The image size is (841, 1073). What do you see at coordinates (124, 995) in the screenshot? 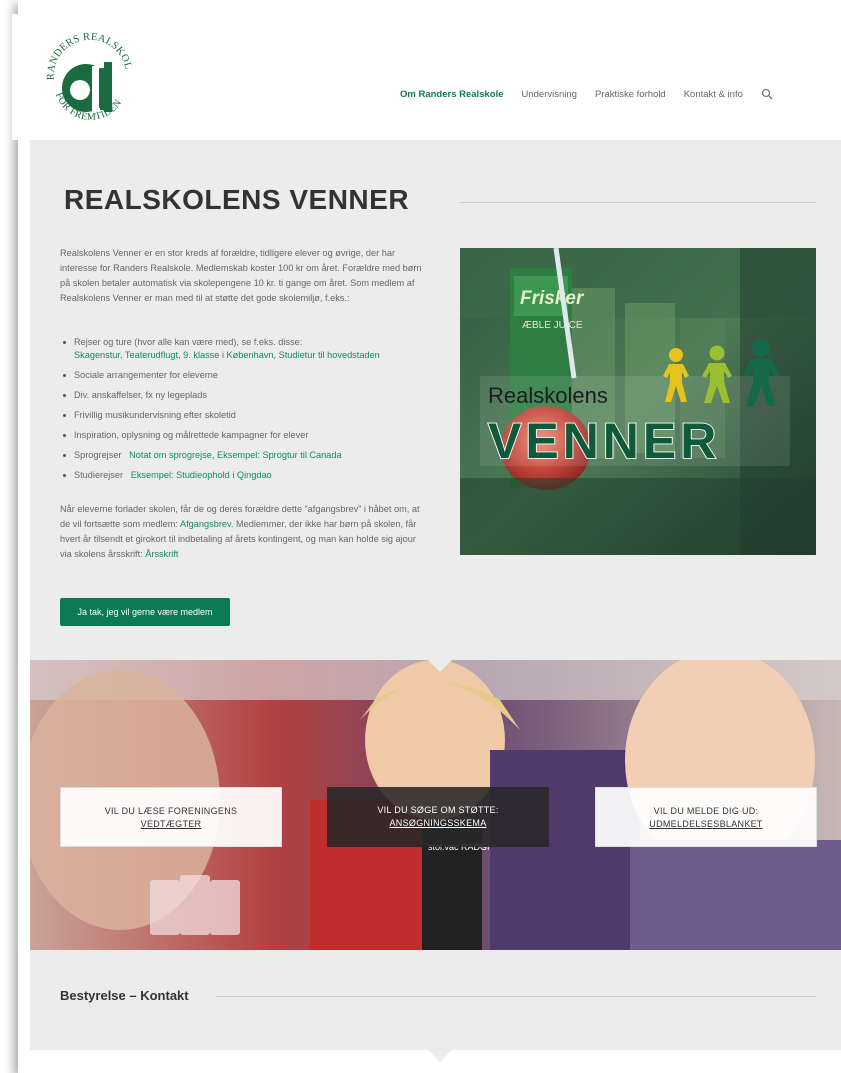
I see `section-title: Bestyrelse – Kontakt` at bounding box center [124, 995].